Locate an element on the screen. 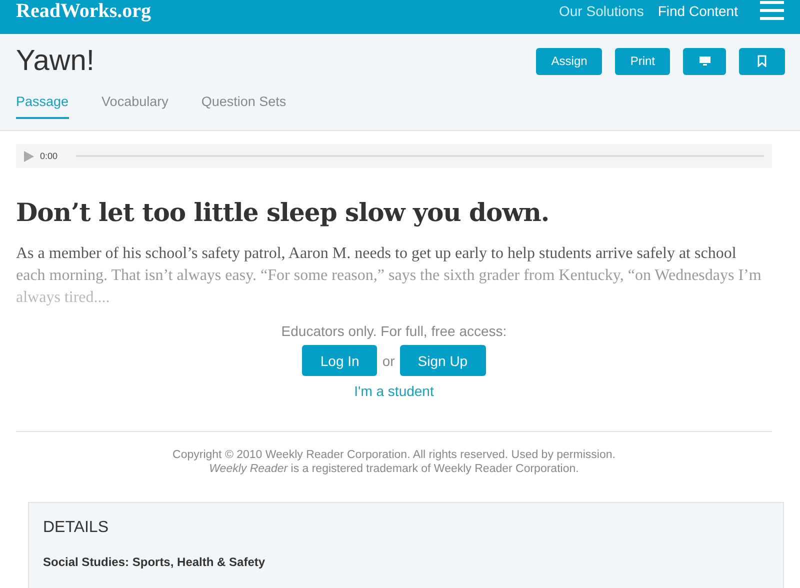 This screenshot has height=588, width=800. present-button is located at coordinates (704, 61).